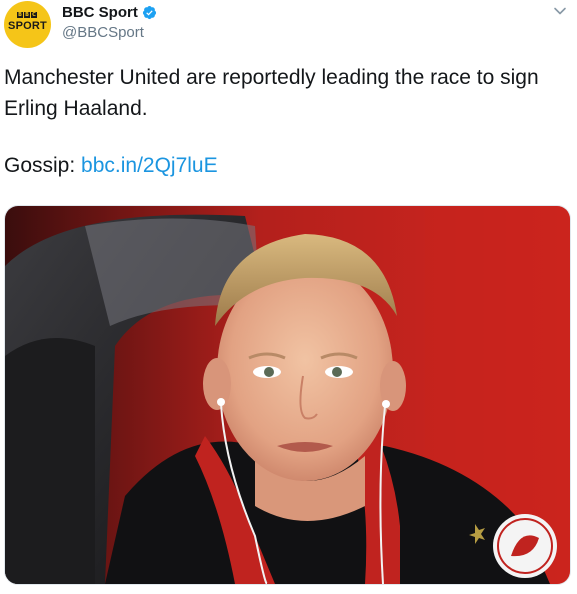  I want to click on avatar-label: SPORT, so click(27, 26).